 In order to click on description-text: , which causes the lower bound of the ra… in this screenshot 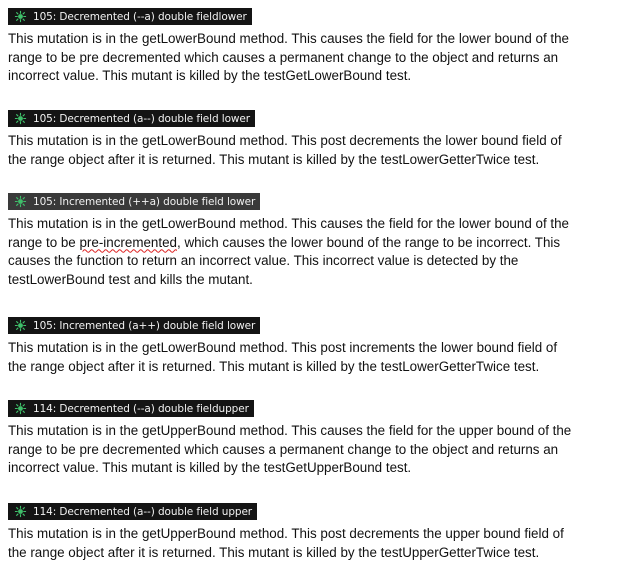, I will do `click(369, 242)`.